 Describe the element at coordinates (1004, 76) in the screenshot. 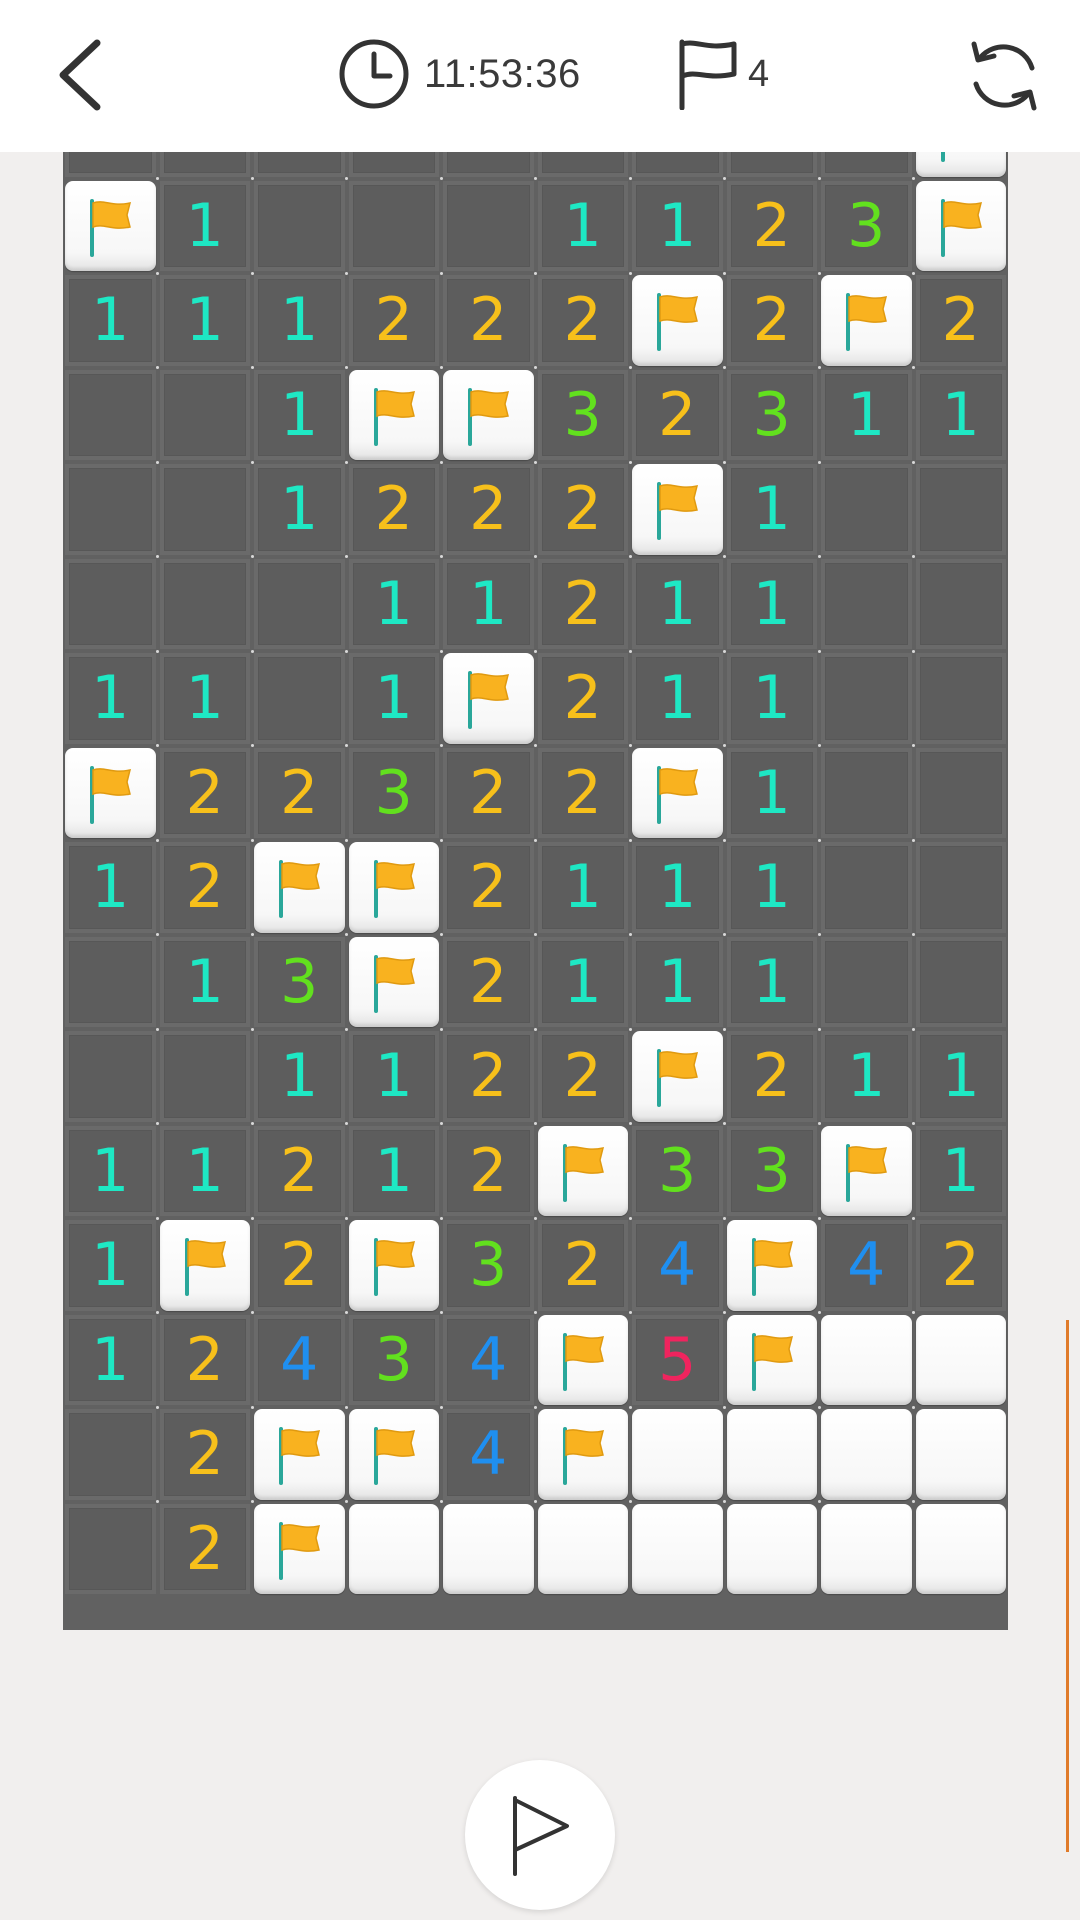

I see `restart-button` at that location.